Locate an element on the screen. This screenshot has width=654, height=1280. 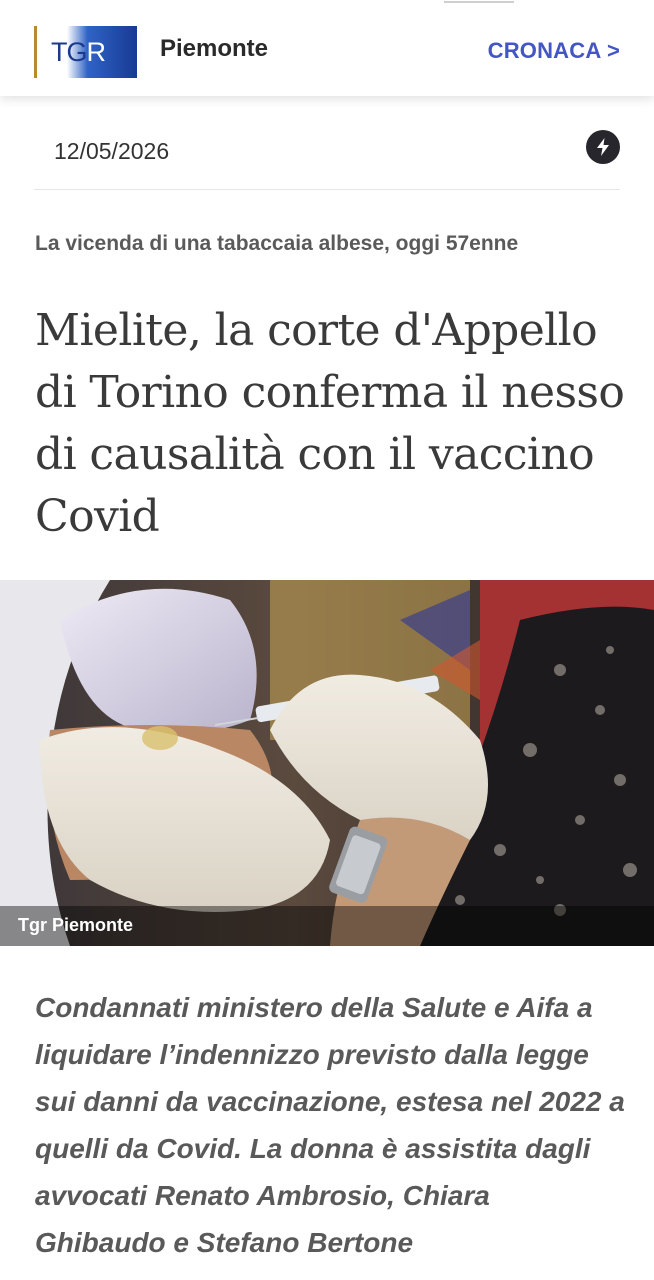
photo-caption: Tgr Piemonte is located at coordinates (76, 925).